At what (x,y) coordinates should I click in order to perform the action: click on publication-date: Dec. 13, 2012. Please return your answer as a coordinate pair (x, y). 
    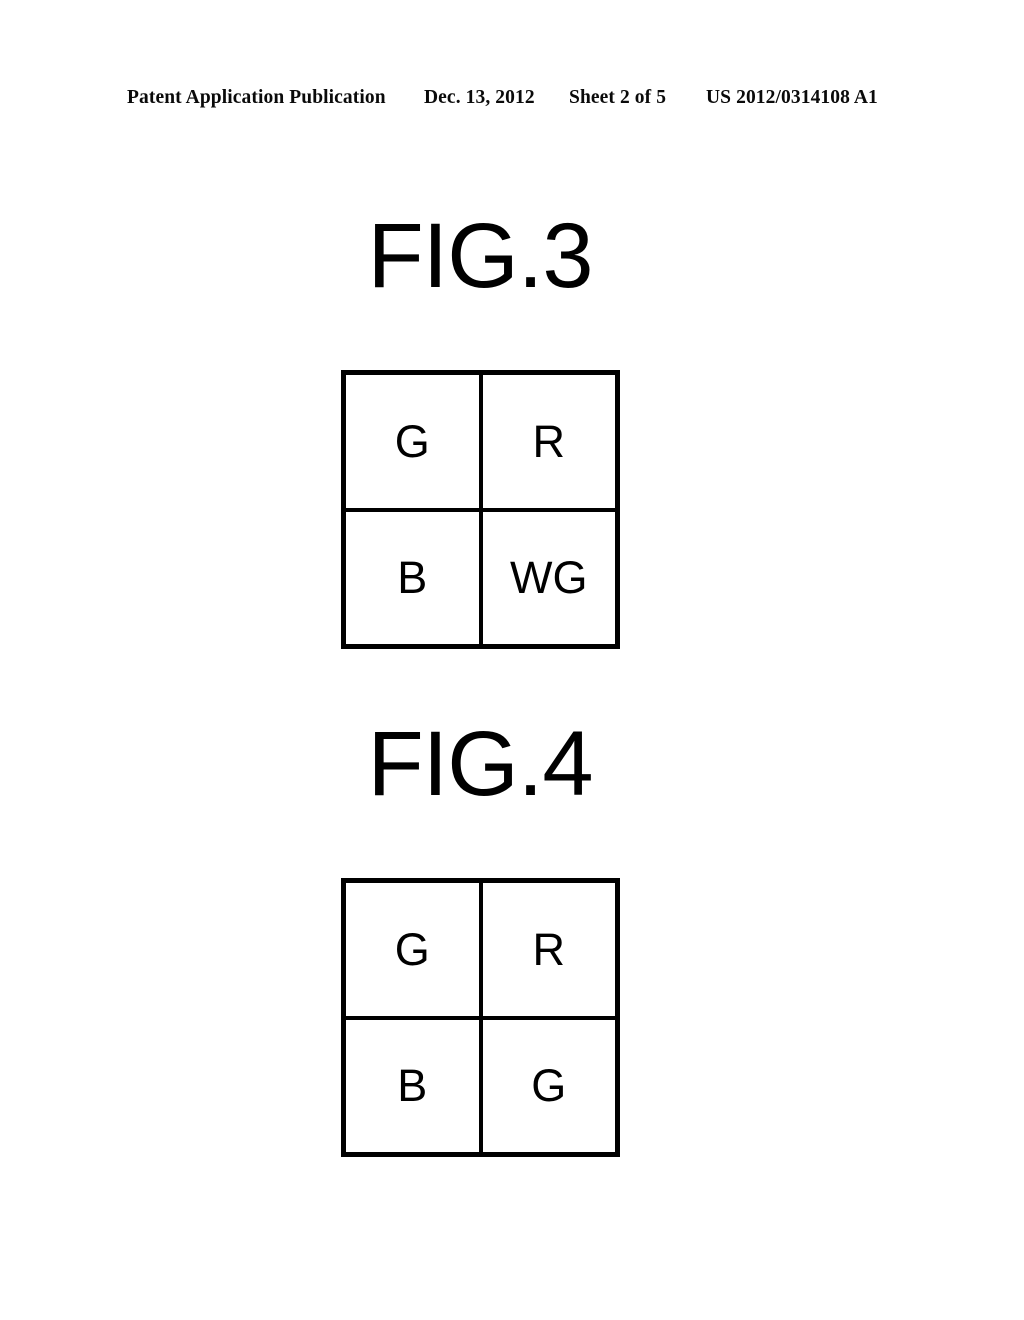
    Looking at the image, I should click on (479, 97).